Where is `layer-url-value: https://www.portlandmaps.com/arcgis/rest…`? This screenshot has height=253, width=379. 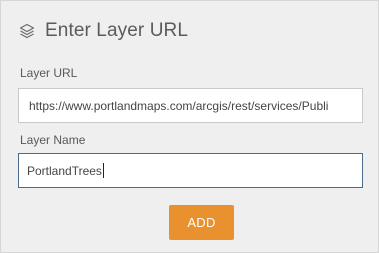 layer-url-value: https://www.portlandmaps.com/arcgis/rest… is located at coordinates (179, 105).